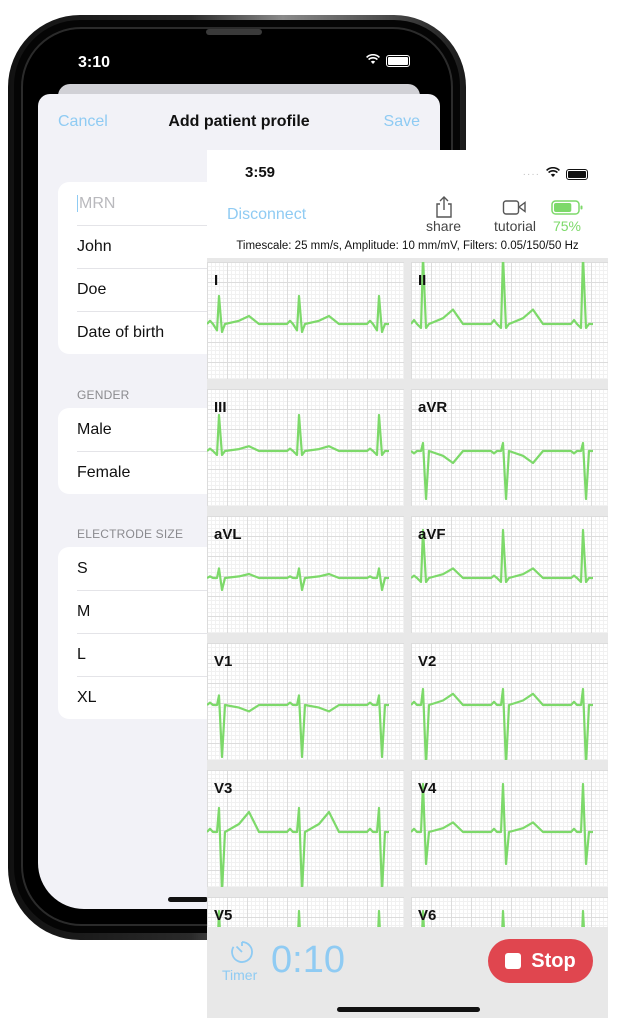  I want to click on last-name-value: Doe, so click(92, 289).